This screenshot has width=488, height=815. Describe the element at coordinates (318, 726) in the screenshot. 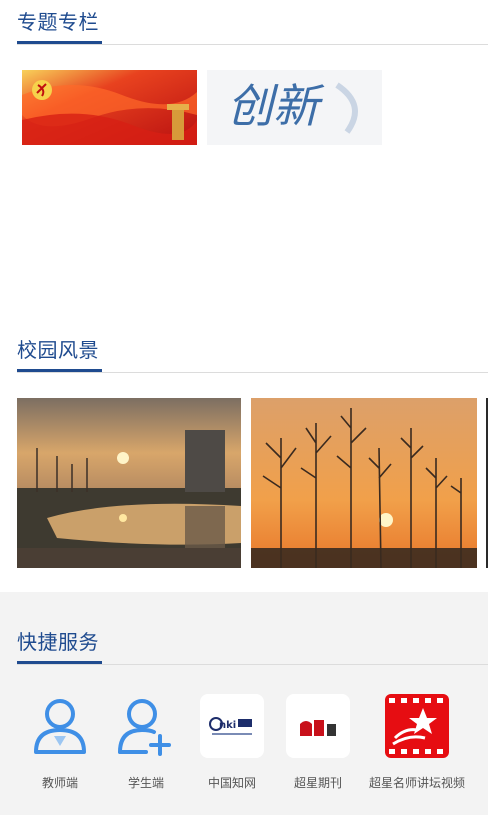

I see `chaoxing-journal-logo-icon` at that location.